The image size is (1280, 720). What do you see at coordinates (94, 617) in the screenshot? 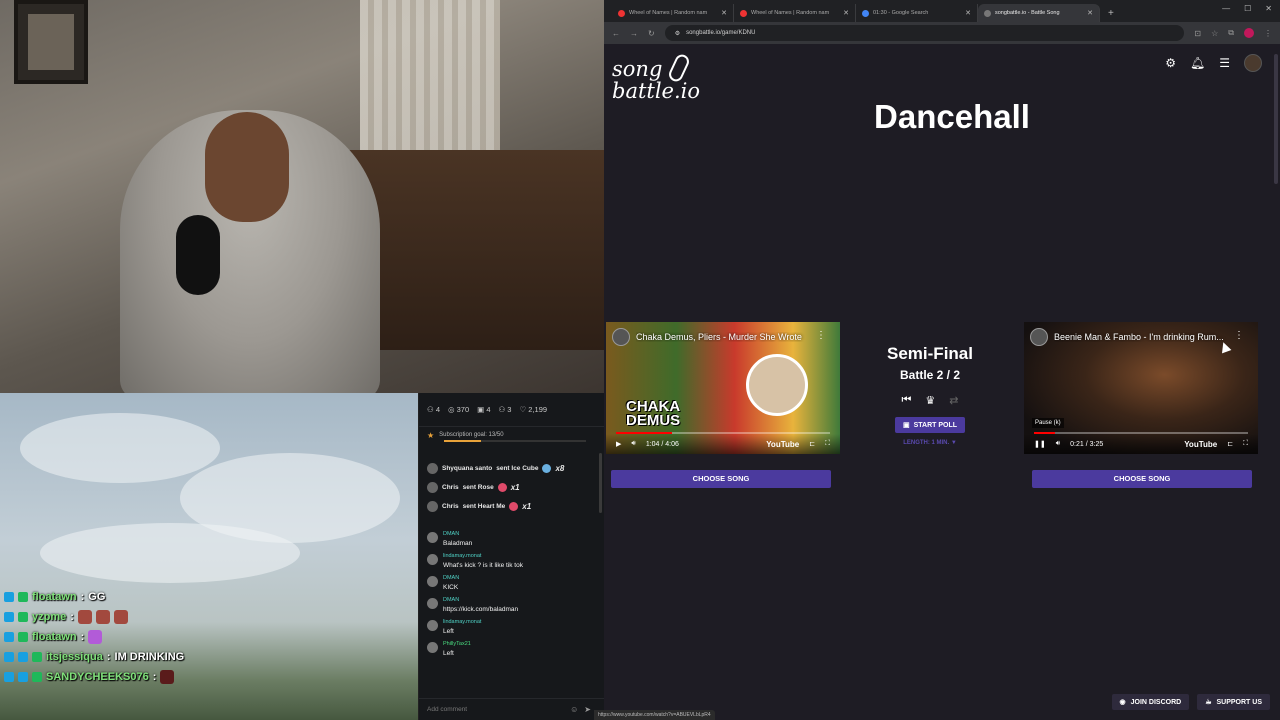
I see `overlay-chat-line: yzpme:` at bounding box center [94, 617].